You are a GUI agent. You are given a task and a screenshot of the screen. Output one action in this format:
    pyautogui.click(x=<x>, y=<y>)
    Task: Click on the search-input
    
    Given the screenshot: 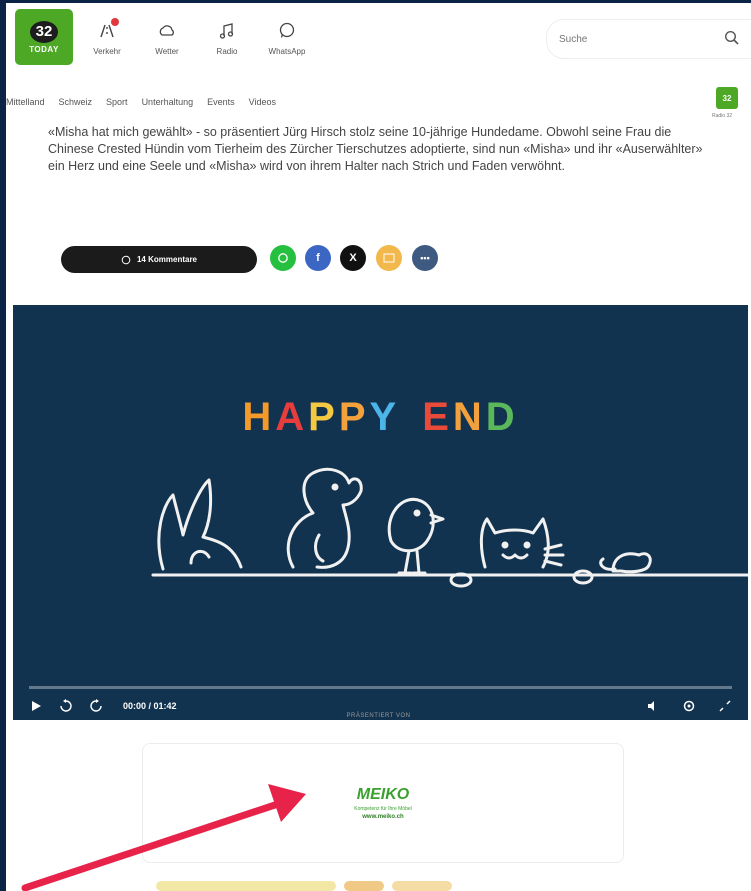 What is the action you would take?
    pyautogui.click(x=634, y=39)
    